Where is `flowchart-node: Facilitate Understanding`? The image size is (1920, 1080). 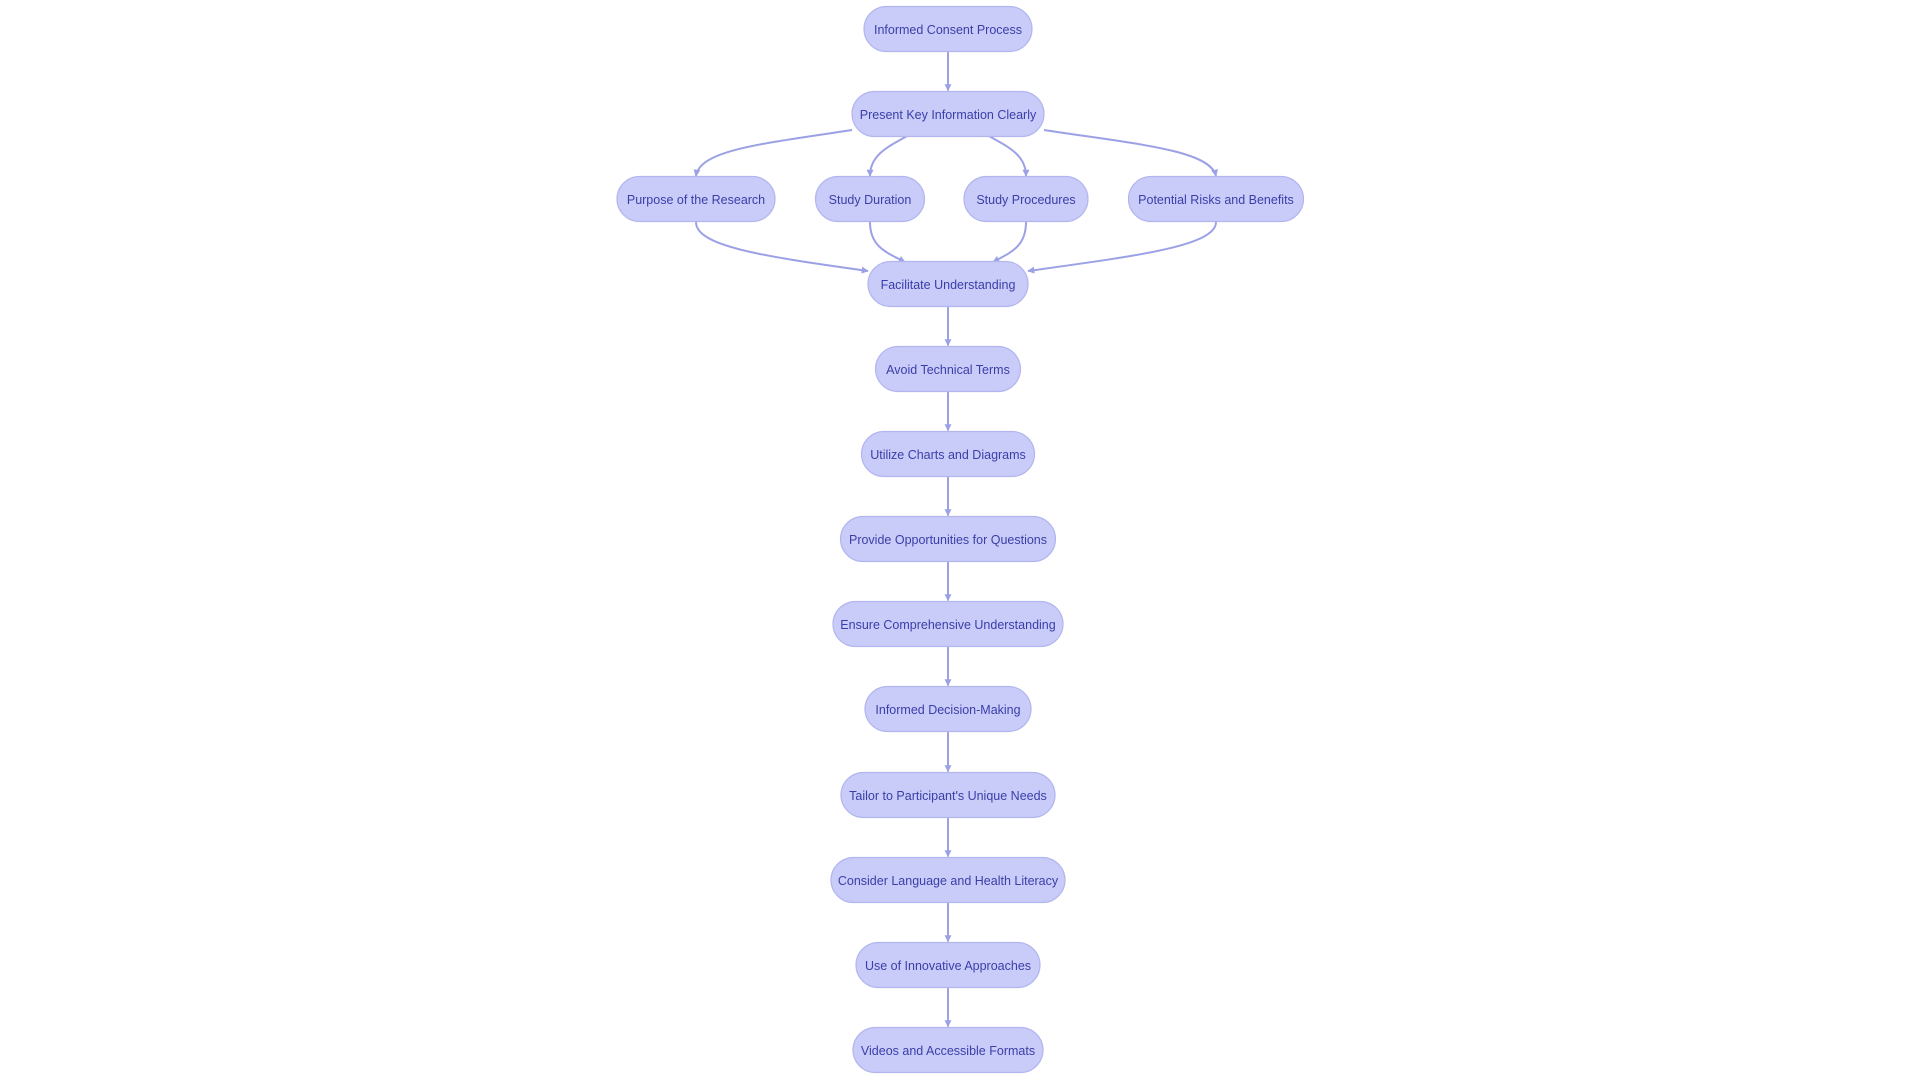 flowchart-node: Facilitate Understanding is located at coordinates (948, 284).